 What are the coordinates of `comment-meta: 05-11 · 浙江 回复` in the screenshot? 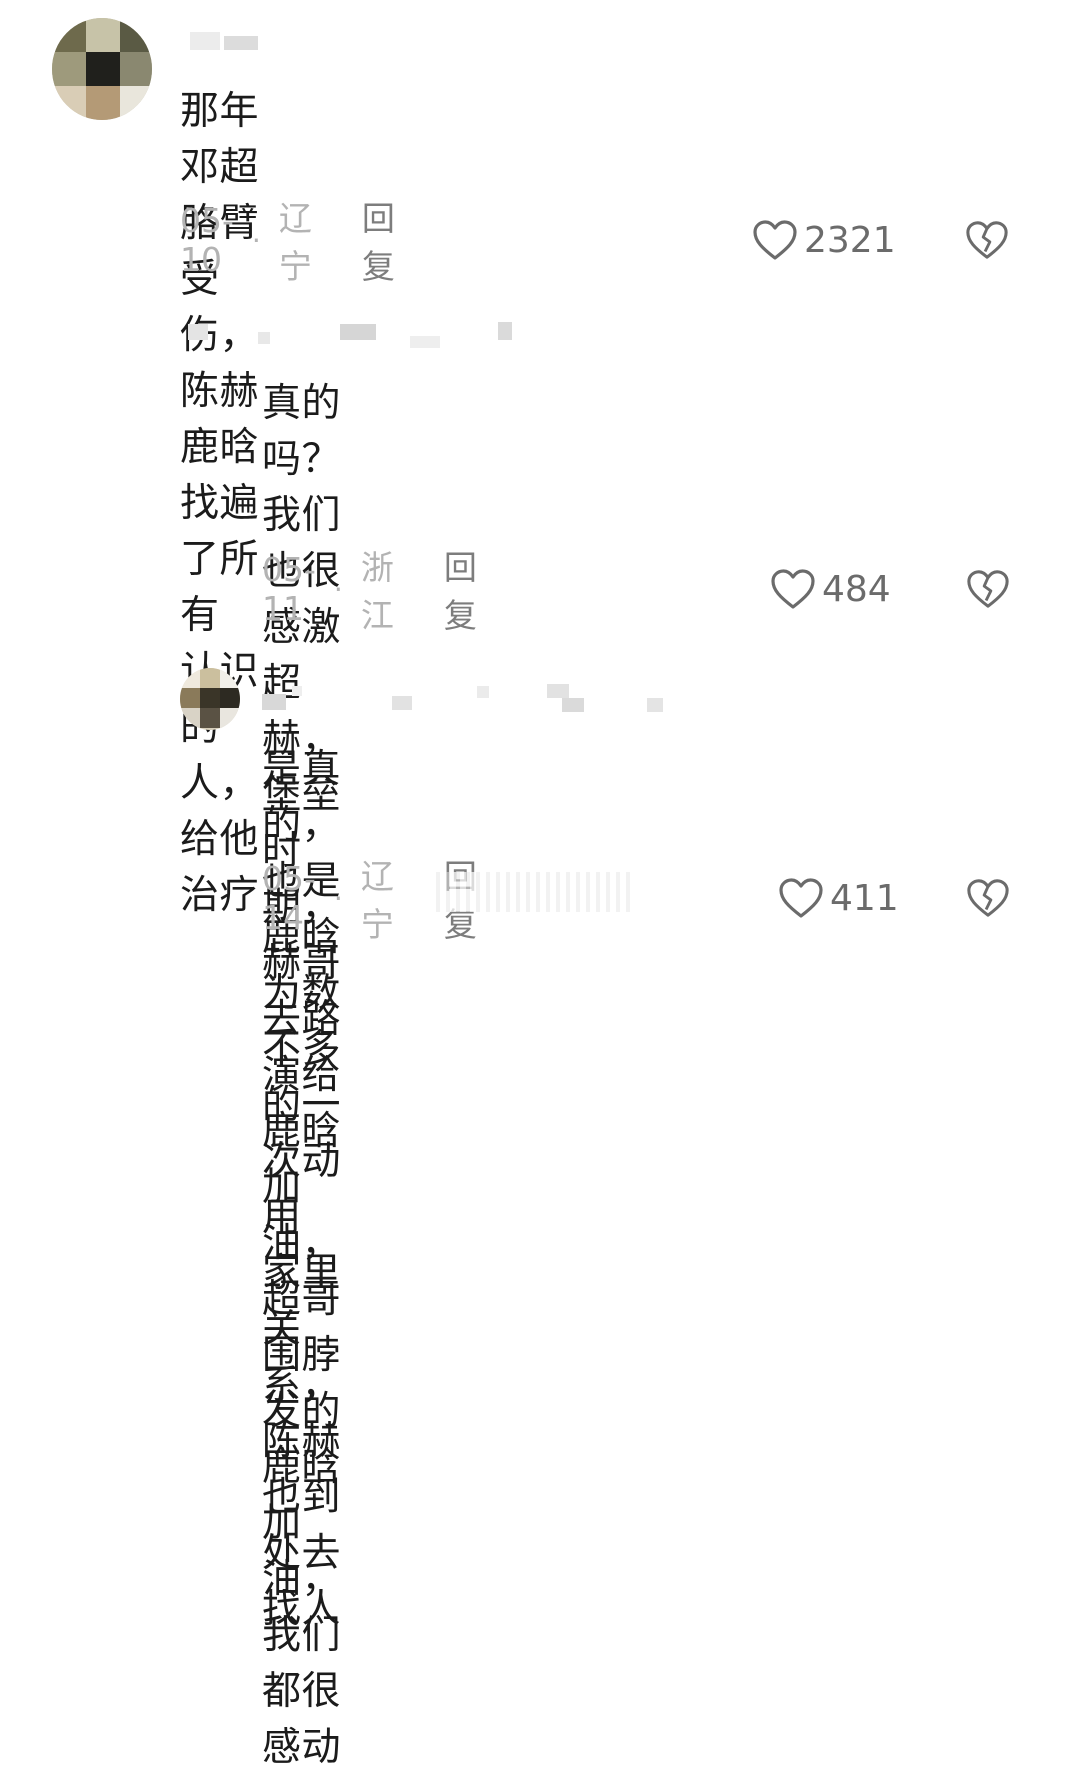 It's located at (369, 591).